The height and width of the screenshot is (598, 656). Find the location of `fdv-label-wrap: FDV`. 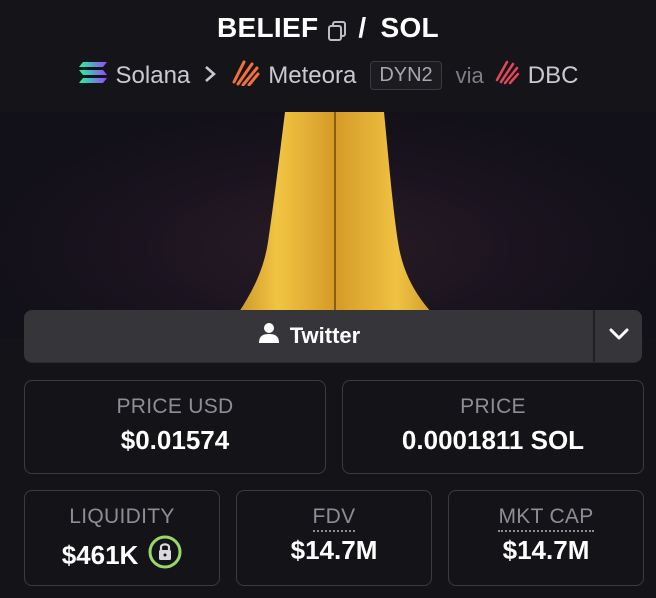

fdv-label-wrap: FDV is located at coordinates (334, 518).